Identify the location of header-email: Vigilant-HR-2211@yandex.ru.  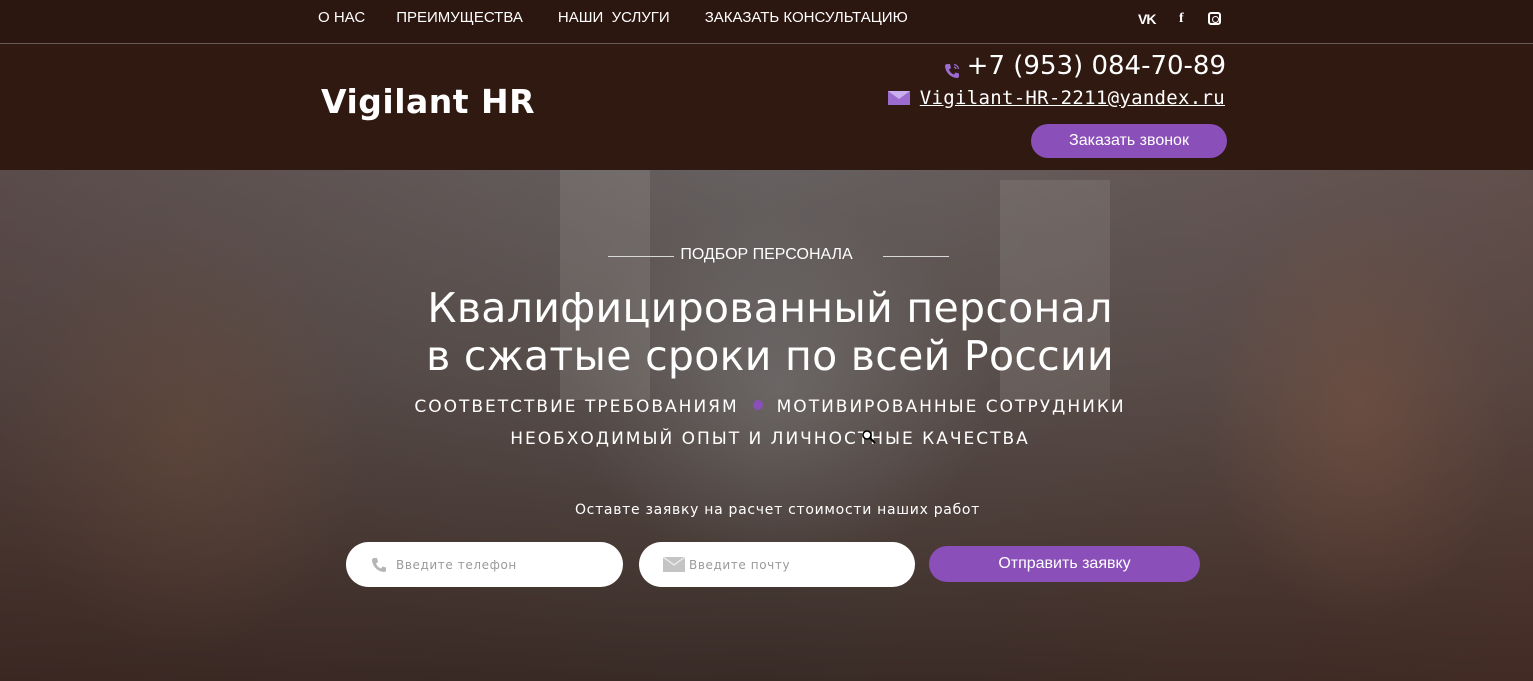
(1056, 98).